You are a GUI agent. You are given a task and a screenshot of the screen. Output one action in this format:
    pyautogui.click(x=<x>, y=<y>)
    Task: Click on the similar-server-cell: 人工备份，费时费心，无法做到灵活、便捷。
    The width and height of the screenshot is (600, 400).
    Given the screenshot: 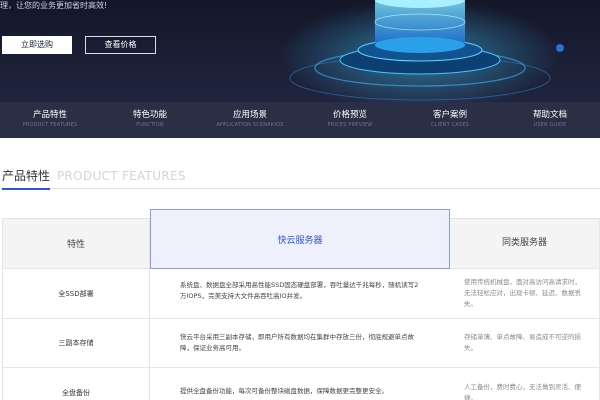 What is the action you would take?
    pyautogui.click(x=525, y=384)
    